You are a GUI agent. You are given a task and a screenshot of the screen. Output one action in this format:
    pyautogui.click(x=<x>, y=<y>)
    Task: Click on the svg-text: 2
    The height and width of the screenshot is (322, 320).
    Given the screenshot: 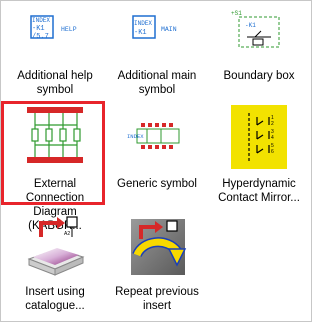 What is the action you would take?
    pyautogui.click(x=272, y=124)
    